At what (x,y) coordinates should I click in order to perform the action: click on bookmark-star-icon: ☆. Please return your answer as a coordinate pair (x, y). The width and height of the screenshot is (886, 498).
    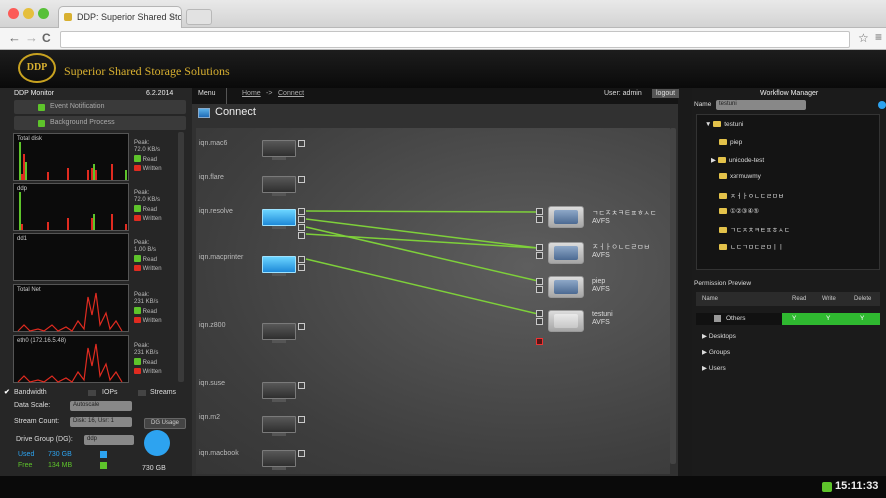
    Looking at the image, I should click on (863, 38).